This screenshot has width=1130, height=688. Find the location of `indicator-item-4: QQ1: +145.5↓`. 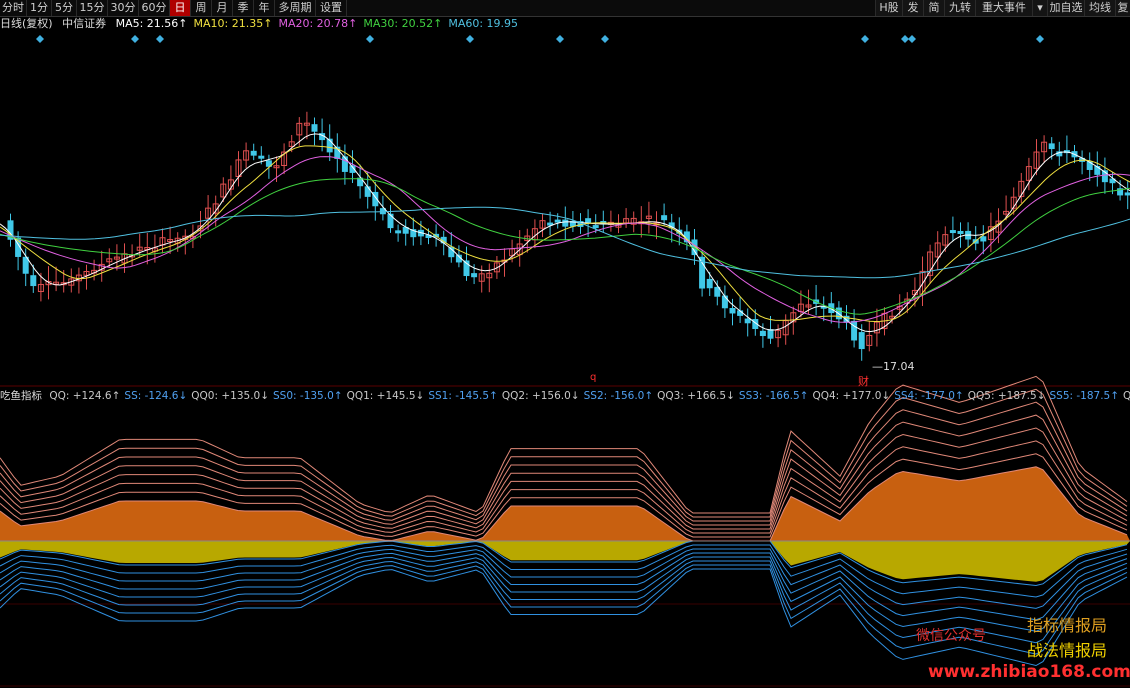

indicator-item-4: QQ1: +145.5↓ is located at coordinates (385, 396).